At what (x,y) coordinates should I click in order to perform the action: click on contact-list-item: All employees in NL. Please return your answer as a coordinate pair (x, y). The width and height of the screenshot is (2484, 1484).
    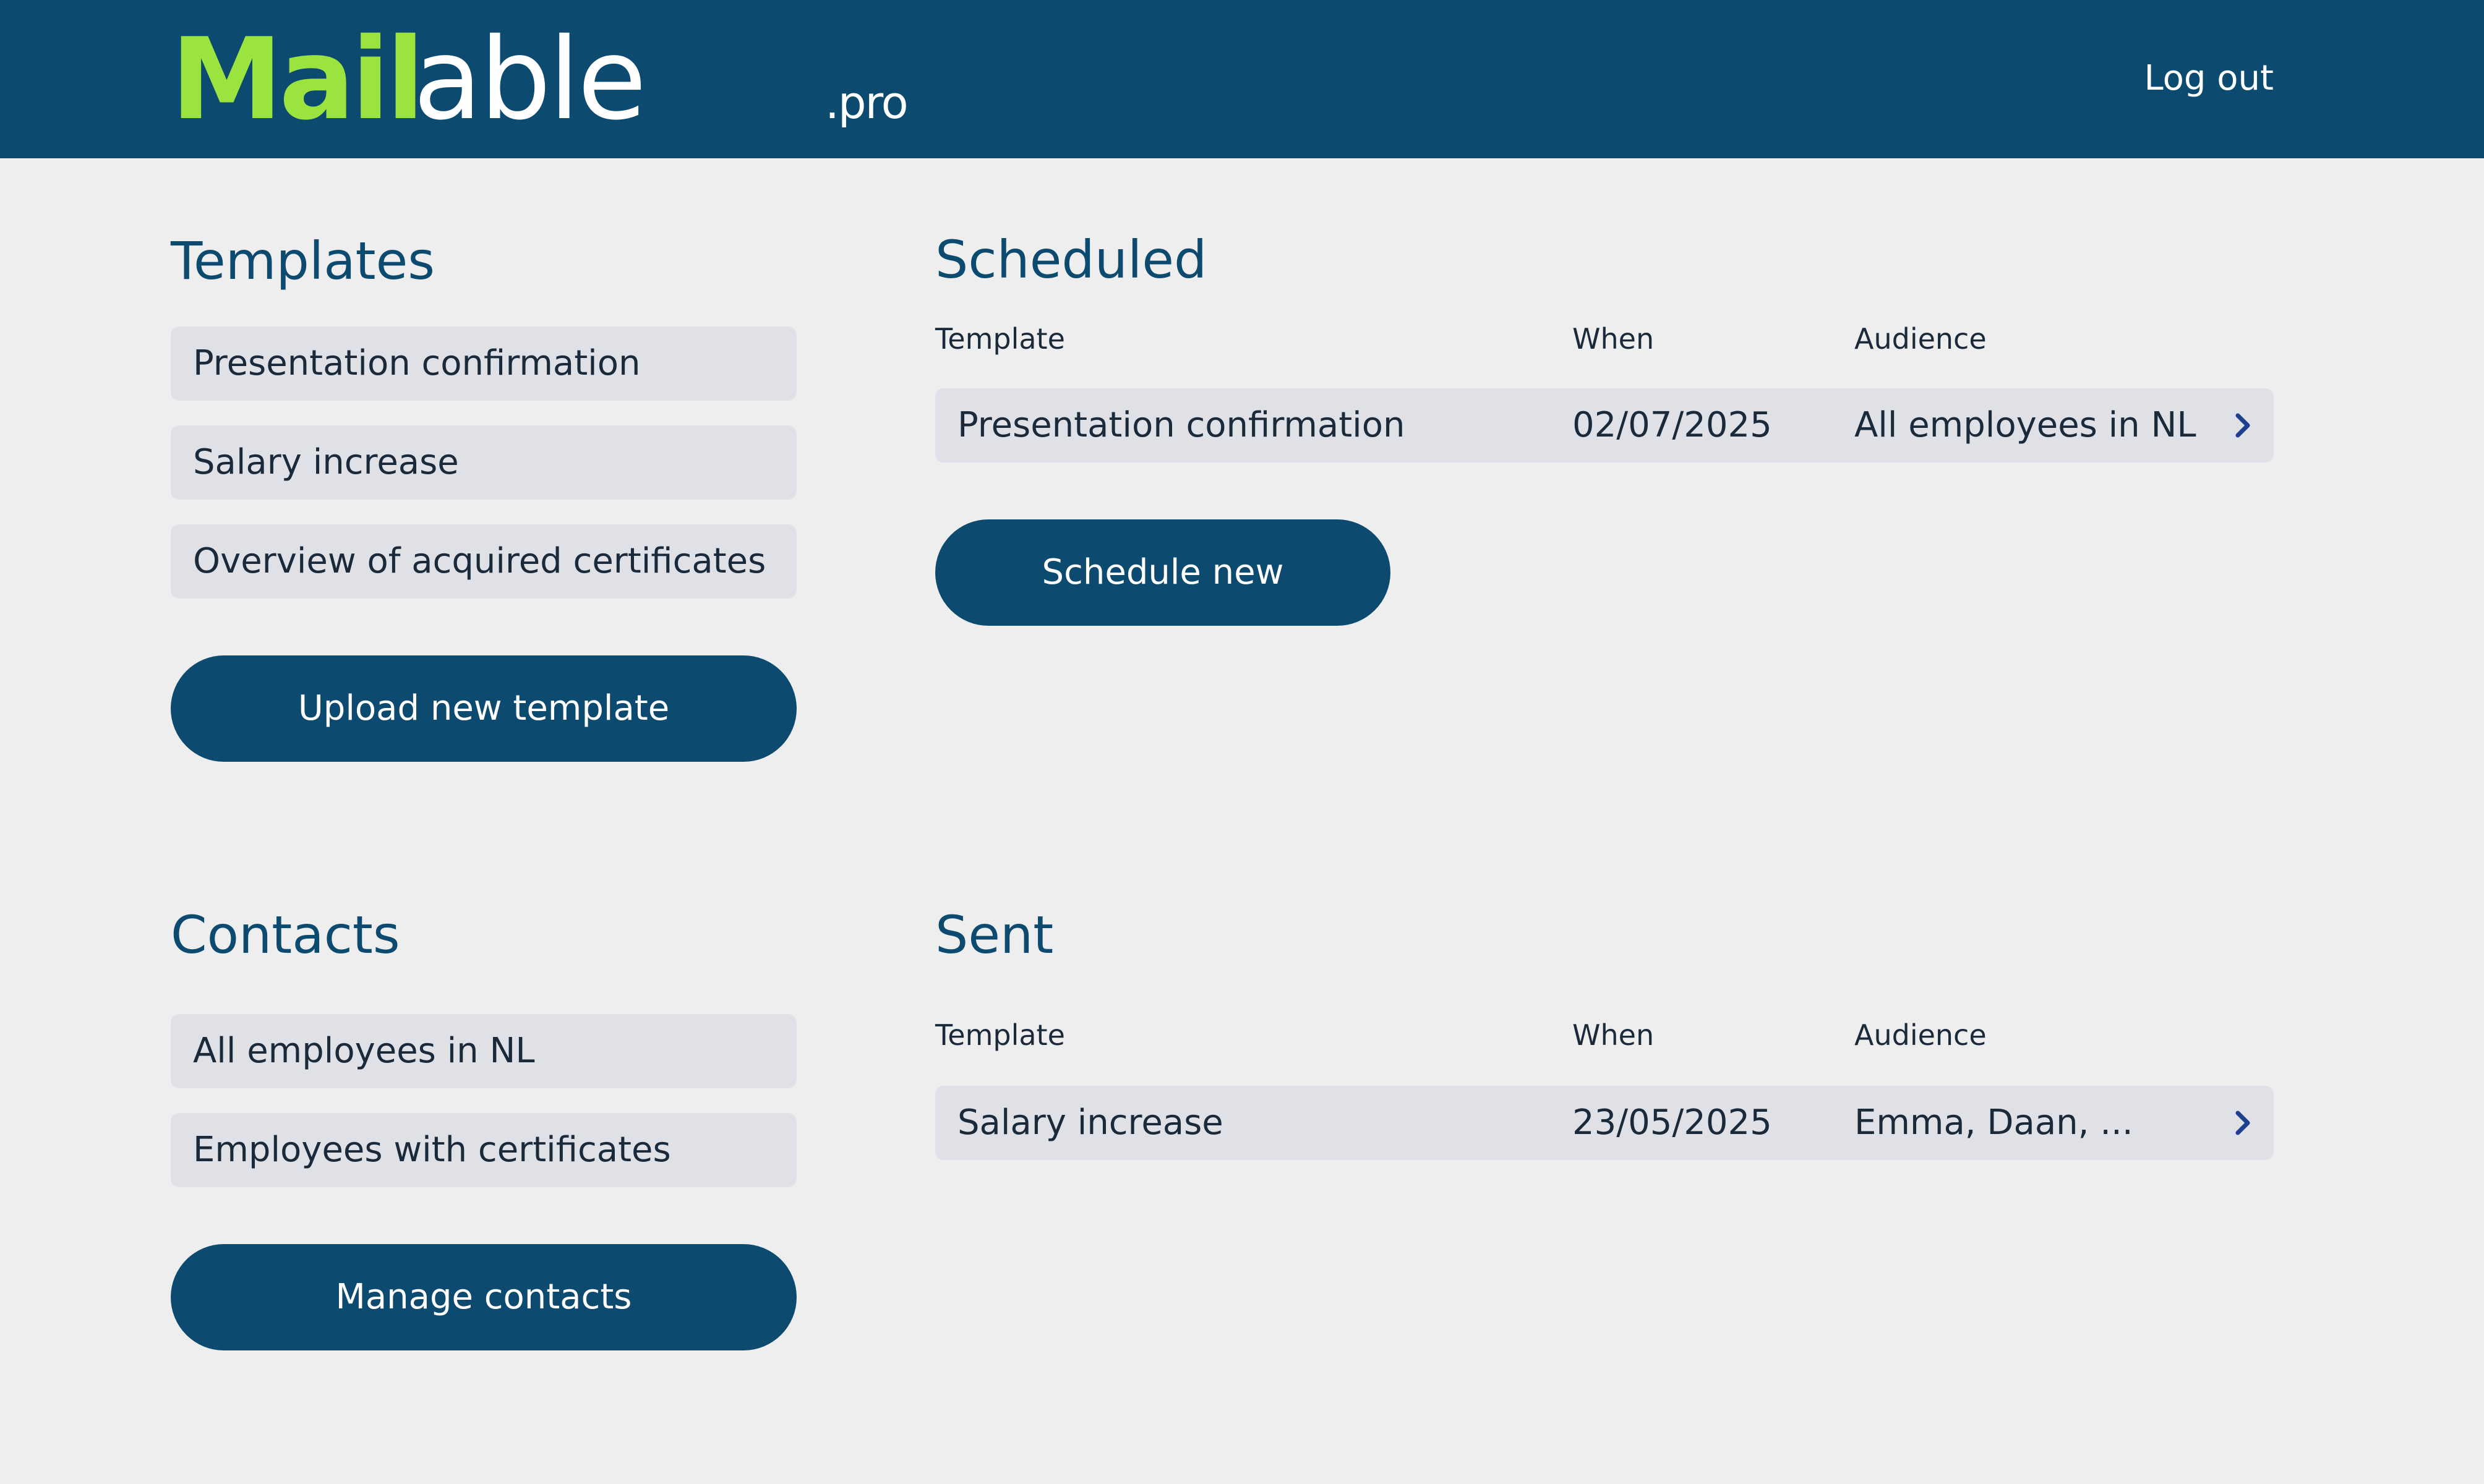
    Looking at the image, I should click on (484, 1051).